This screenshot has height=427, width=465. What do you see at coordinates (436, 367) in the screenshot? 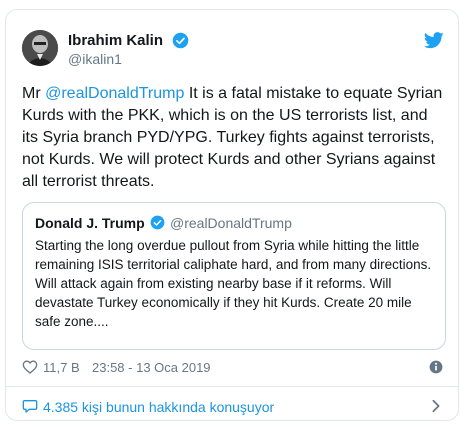
I see `info-icon` at bounding box center [436, 367].